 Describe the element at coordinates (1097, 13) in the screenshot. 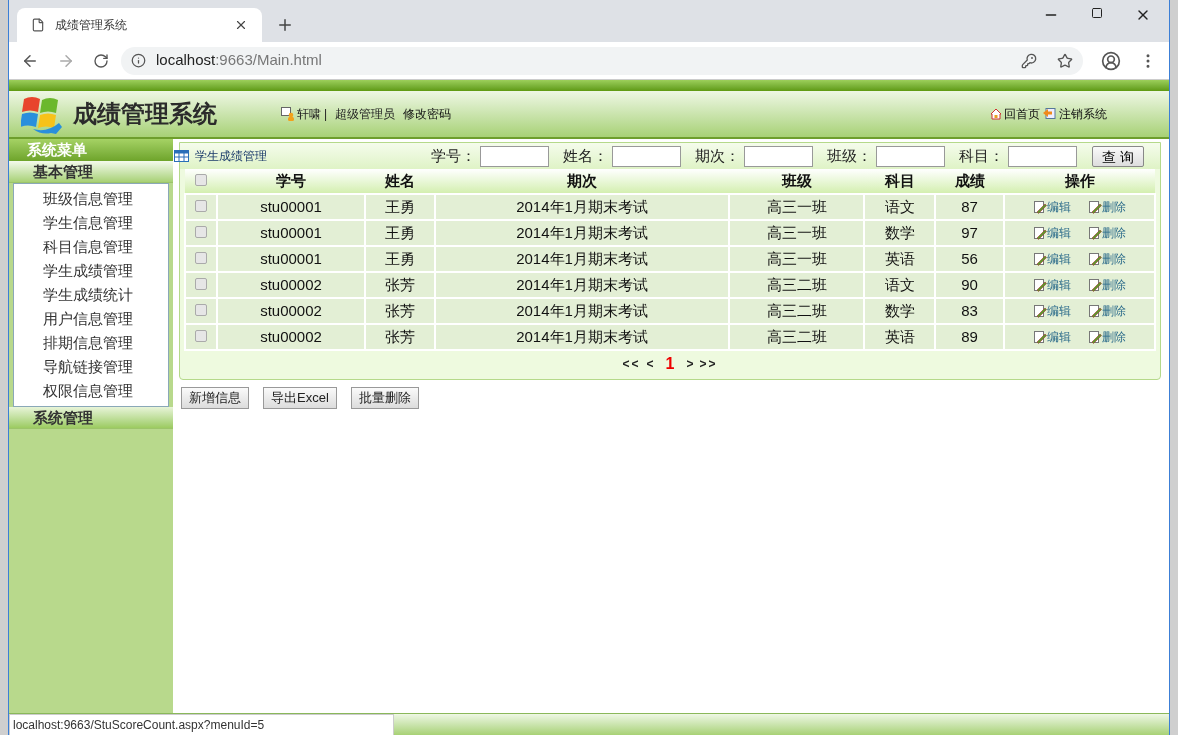

I see `maximize-icon` at that location.